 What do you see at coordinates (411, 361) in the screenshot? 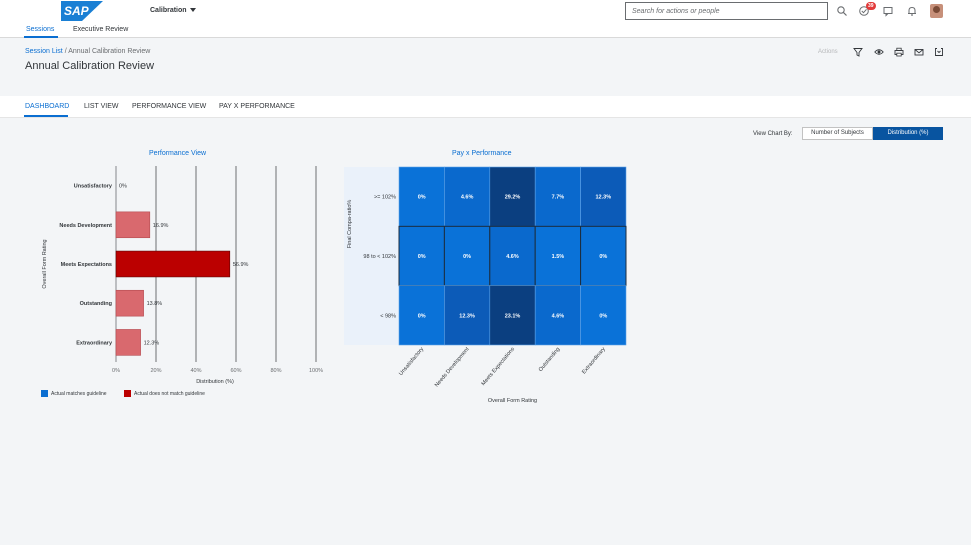
I see `x-tick-label: Unsatisfactory` at bounding box center [411, 361].